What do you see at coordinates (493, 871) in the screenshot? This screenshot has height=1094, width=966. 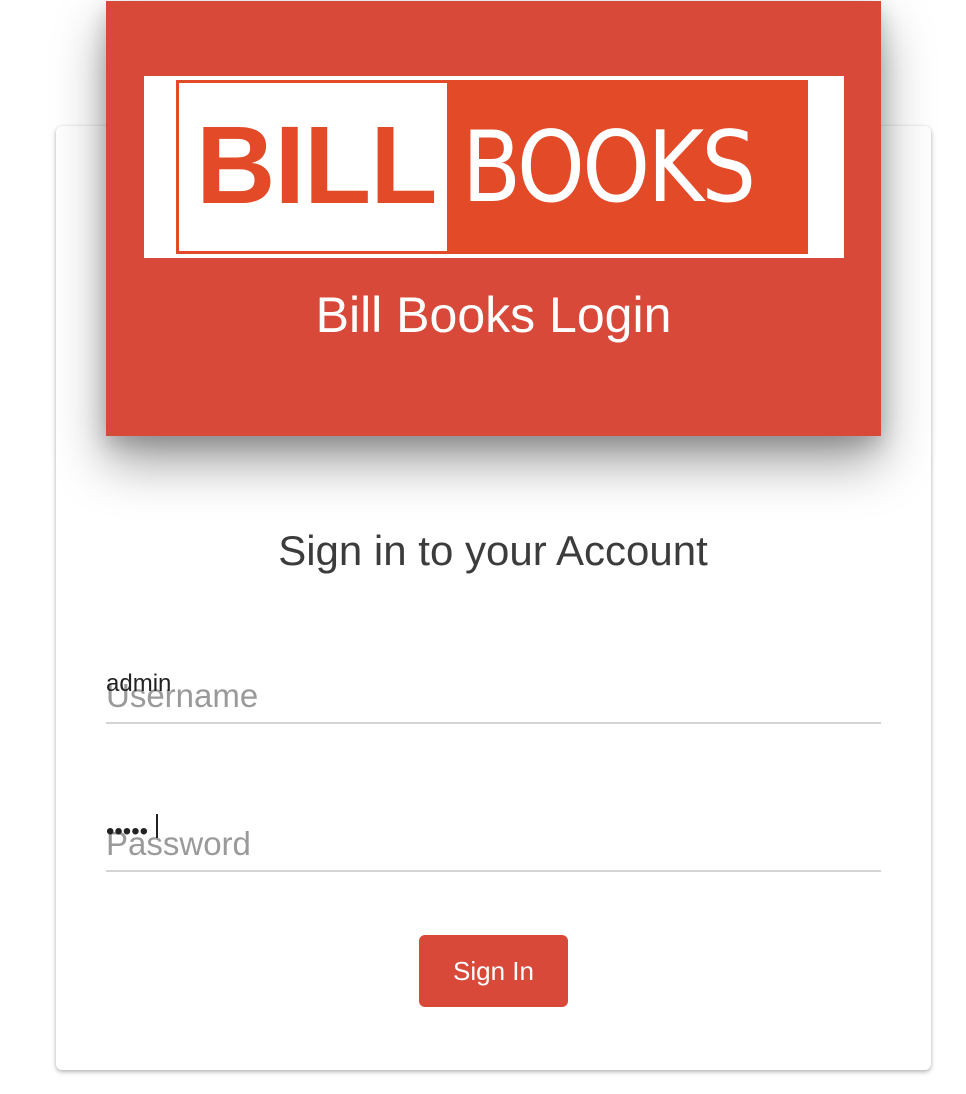 I see `password-underline` at bounding box center [493, 871].